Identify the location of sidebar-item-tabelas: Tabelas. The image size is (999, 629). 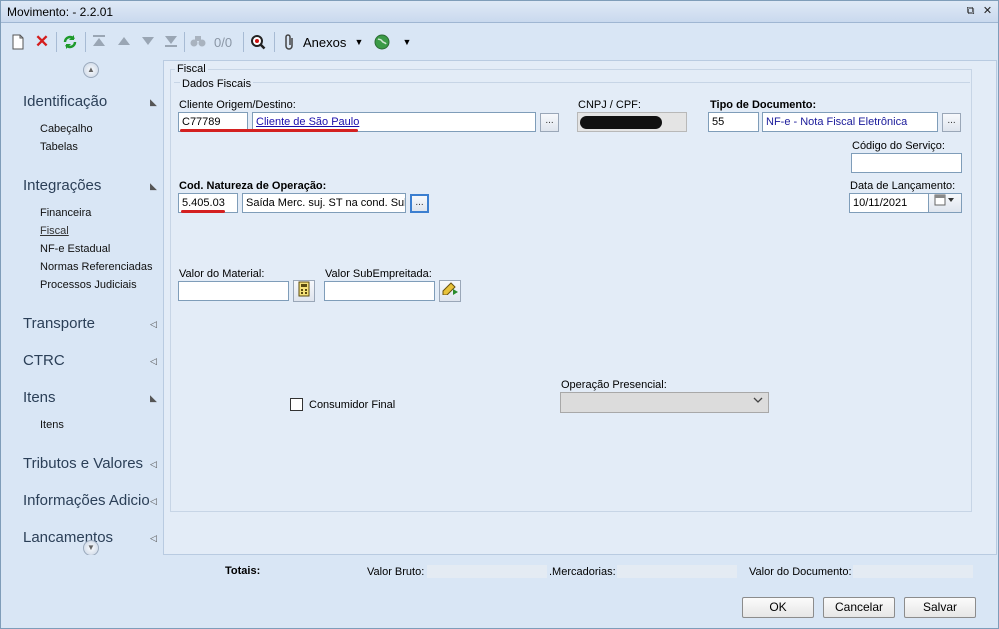
(59, 147).